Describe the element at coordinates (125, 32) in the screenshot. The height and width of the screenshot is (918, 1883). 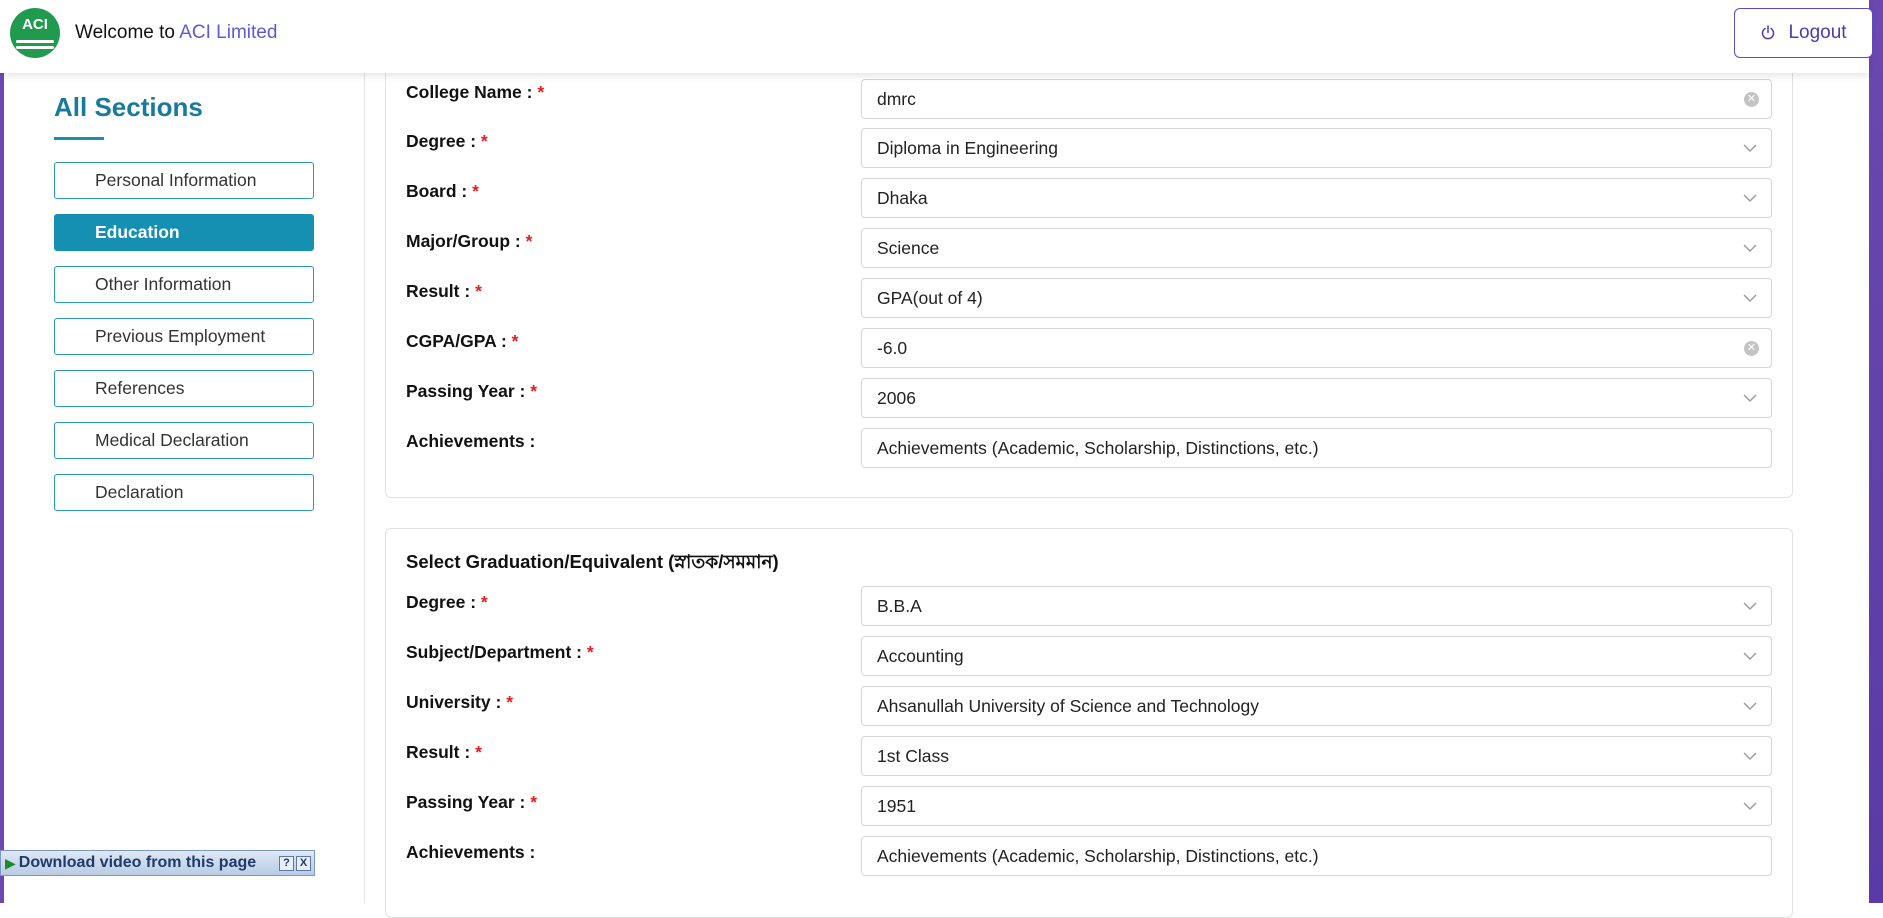
I see `welcome-prefix: Welcome to` at that location.